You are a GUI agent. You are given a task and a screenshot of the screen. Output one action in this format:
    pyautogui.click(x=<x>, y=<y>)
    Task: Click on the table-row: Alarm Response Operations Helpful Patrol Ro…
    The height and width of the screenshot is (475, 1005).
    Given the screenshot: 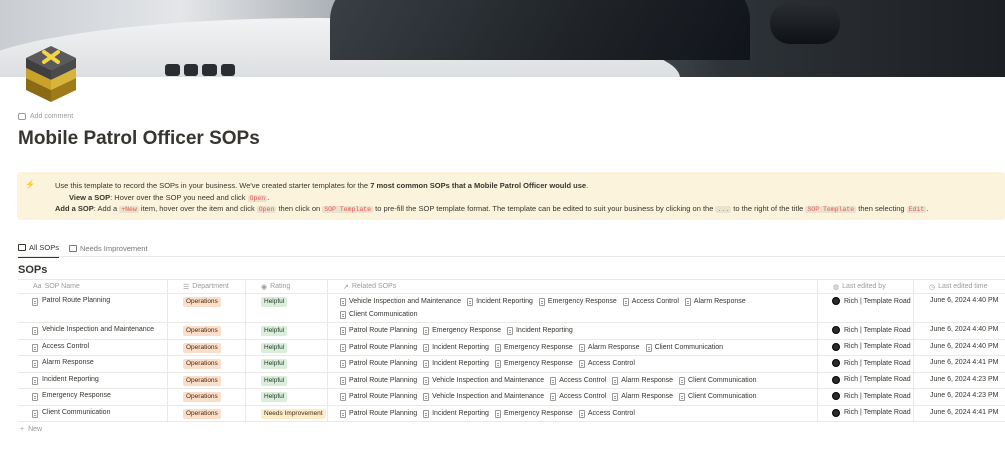 What is the action you would take?
    pyautogui.click(x=511, y=364)
    